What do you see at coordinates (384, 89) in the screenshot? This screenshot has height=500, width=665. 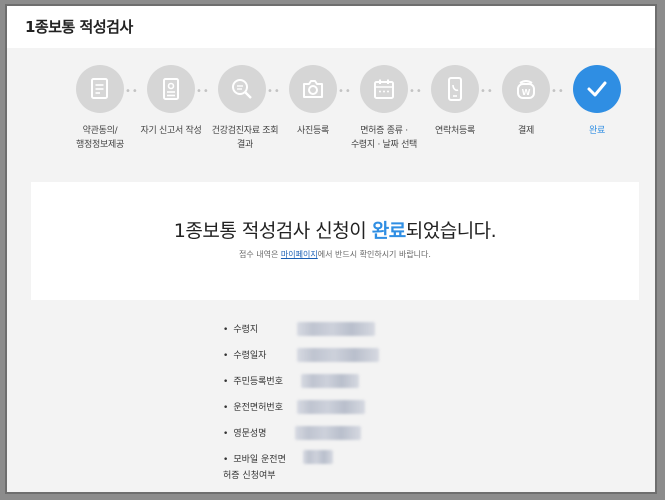 I see `calendar-icon` at bounding box center [384, 89].